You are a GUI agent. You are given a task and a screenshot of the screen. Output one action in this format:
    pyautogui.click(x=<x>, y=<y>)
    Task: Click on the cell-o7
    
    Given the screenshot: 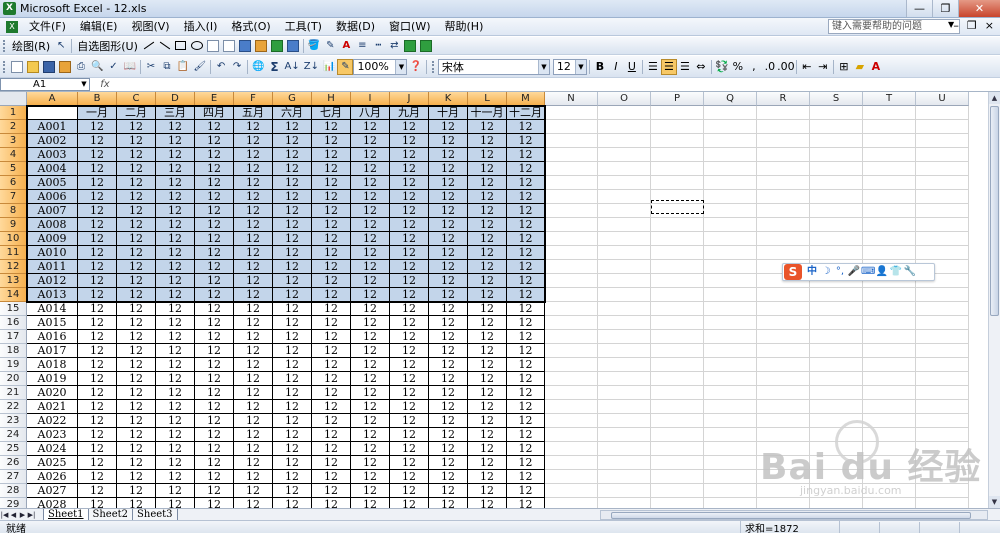 What is the action you would take?
    pyautogui.click(x=624, y=197)
    